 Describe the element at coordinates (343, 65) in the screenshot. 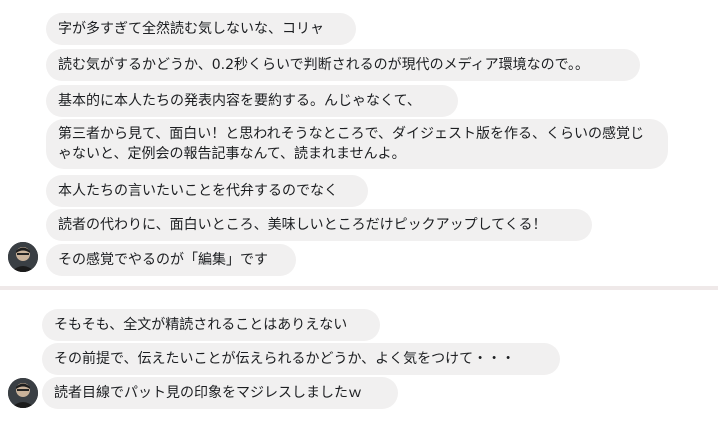

I see `message-bubble: 読む気がするかどうか、0.2秒くらいで判断されるのが現代のメディア環境なので。。` at that location.